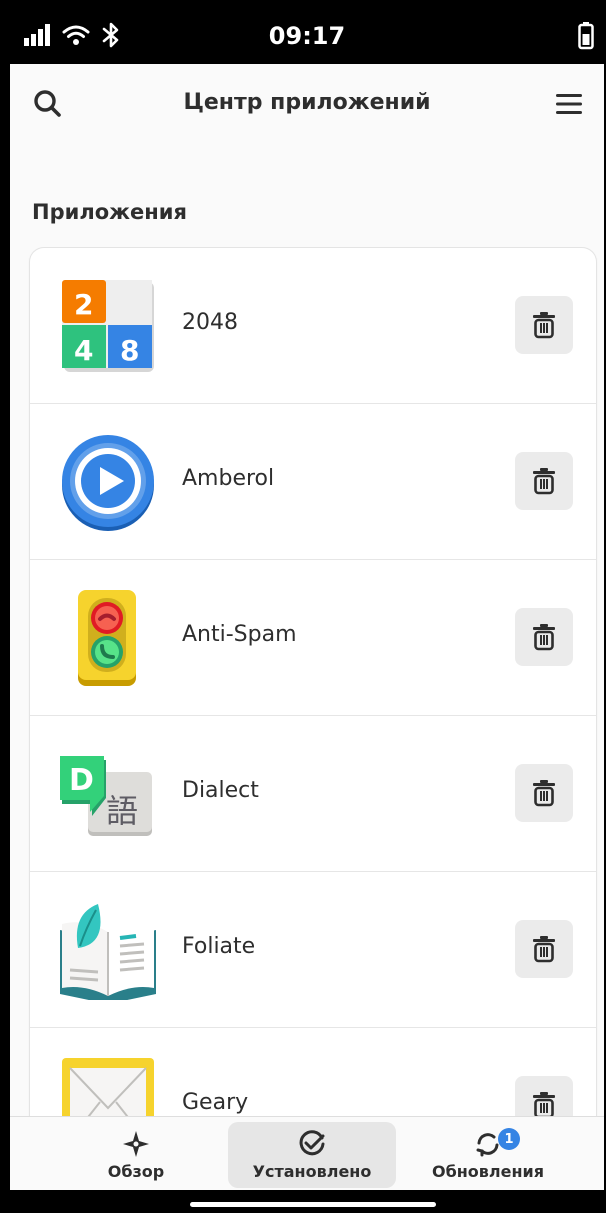 Image resolution: width=606 pixels, height=1213 pixels. I want to click on section-title: Приложения, so click(109, 212).